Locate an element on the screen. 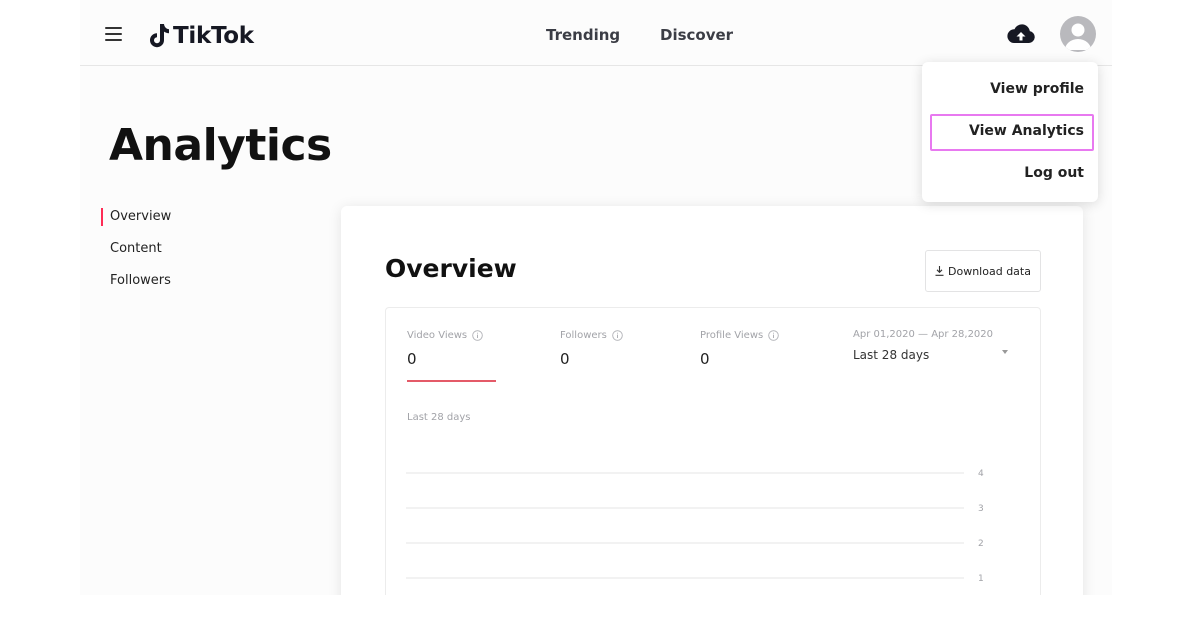  tiktok-note-icon is located at coordinates (159, 36).